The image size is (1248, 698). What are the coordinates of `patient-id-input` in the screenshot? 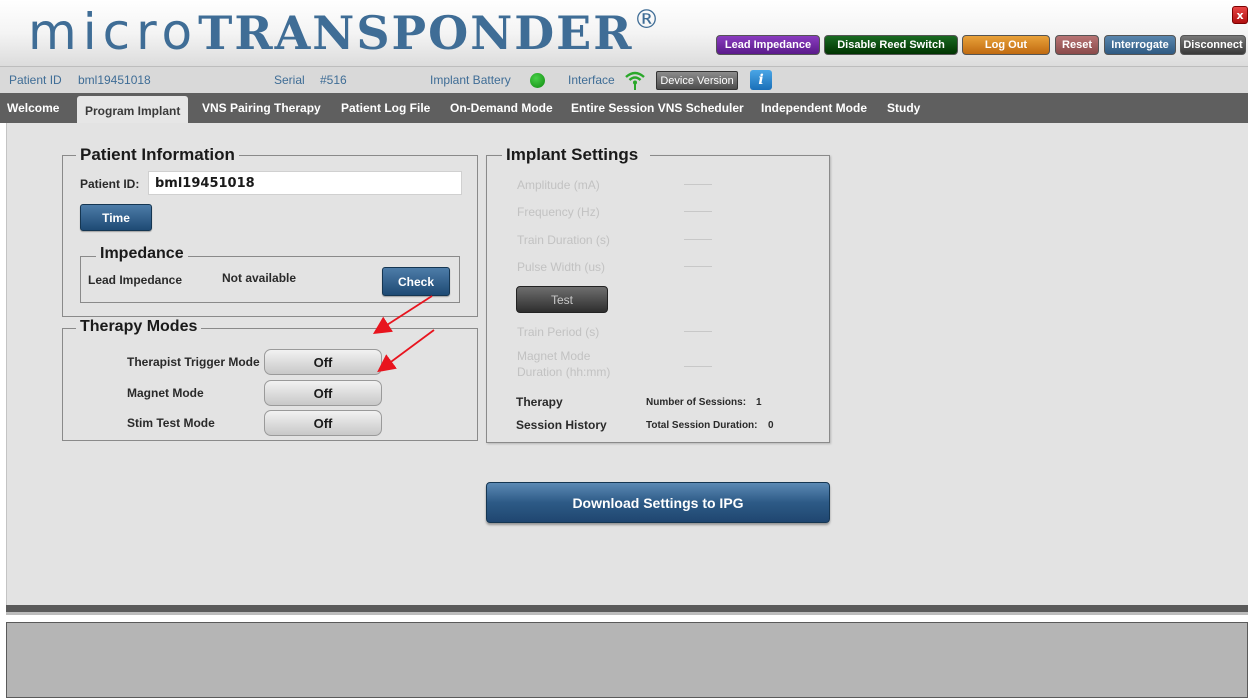 It's located at (305, 183).